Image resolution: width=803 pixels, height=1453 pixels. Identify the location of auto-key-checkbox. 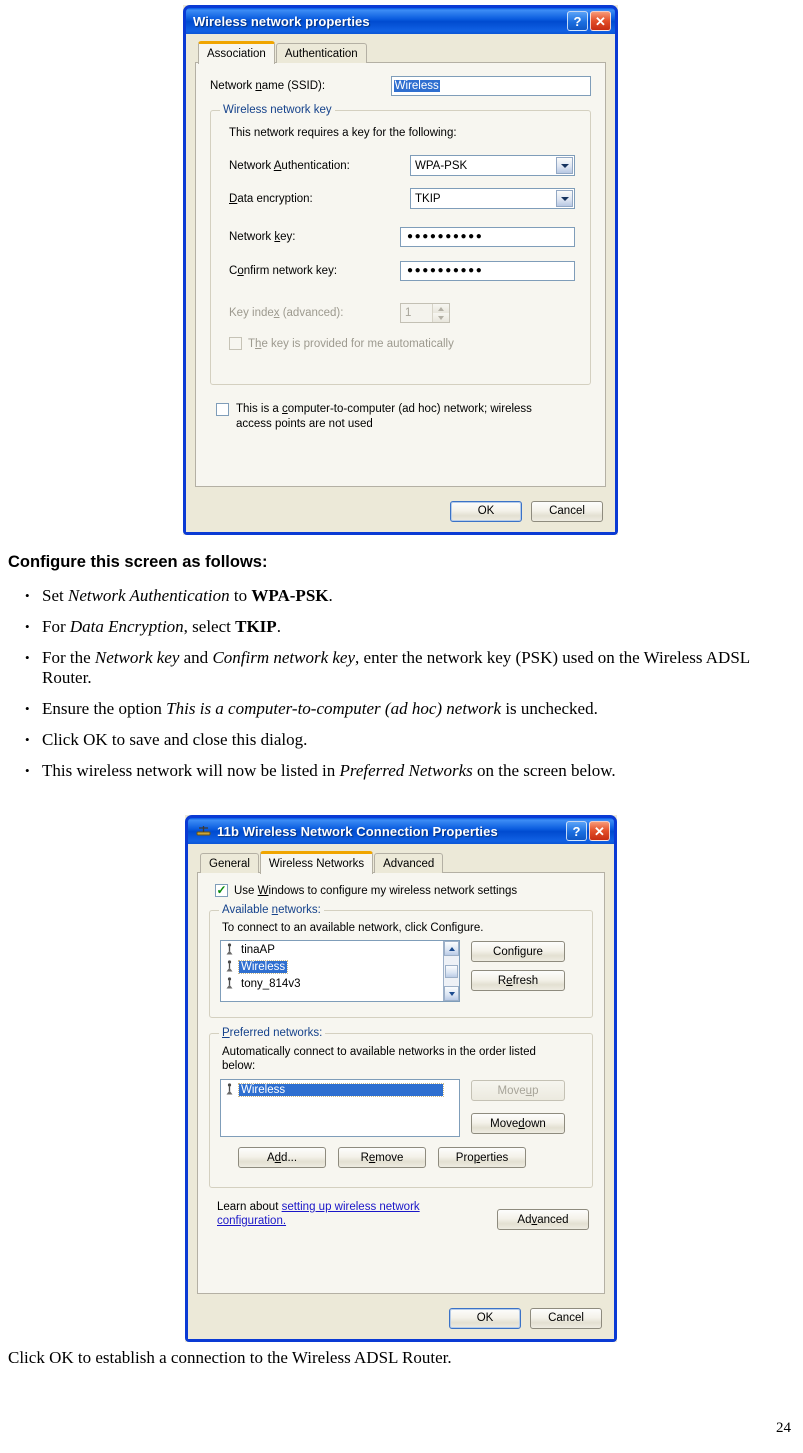
(235, 343).